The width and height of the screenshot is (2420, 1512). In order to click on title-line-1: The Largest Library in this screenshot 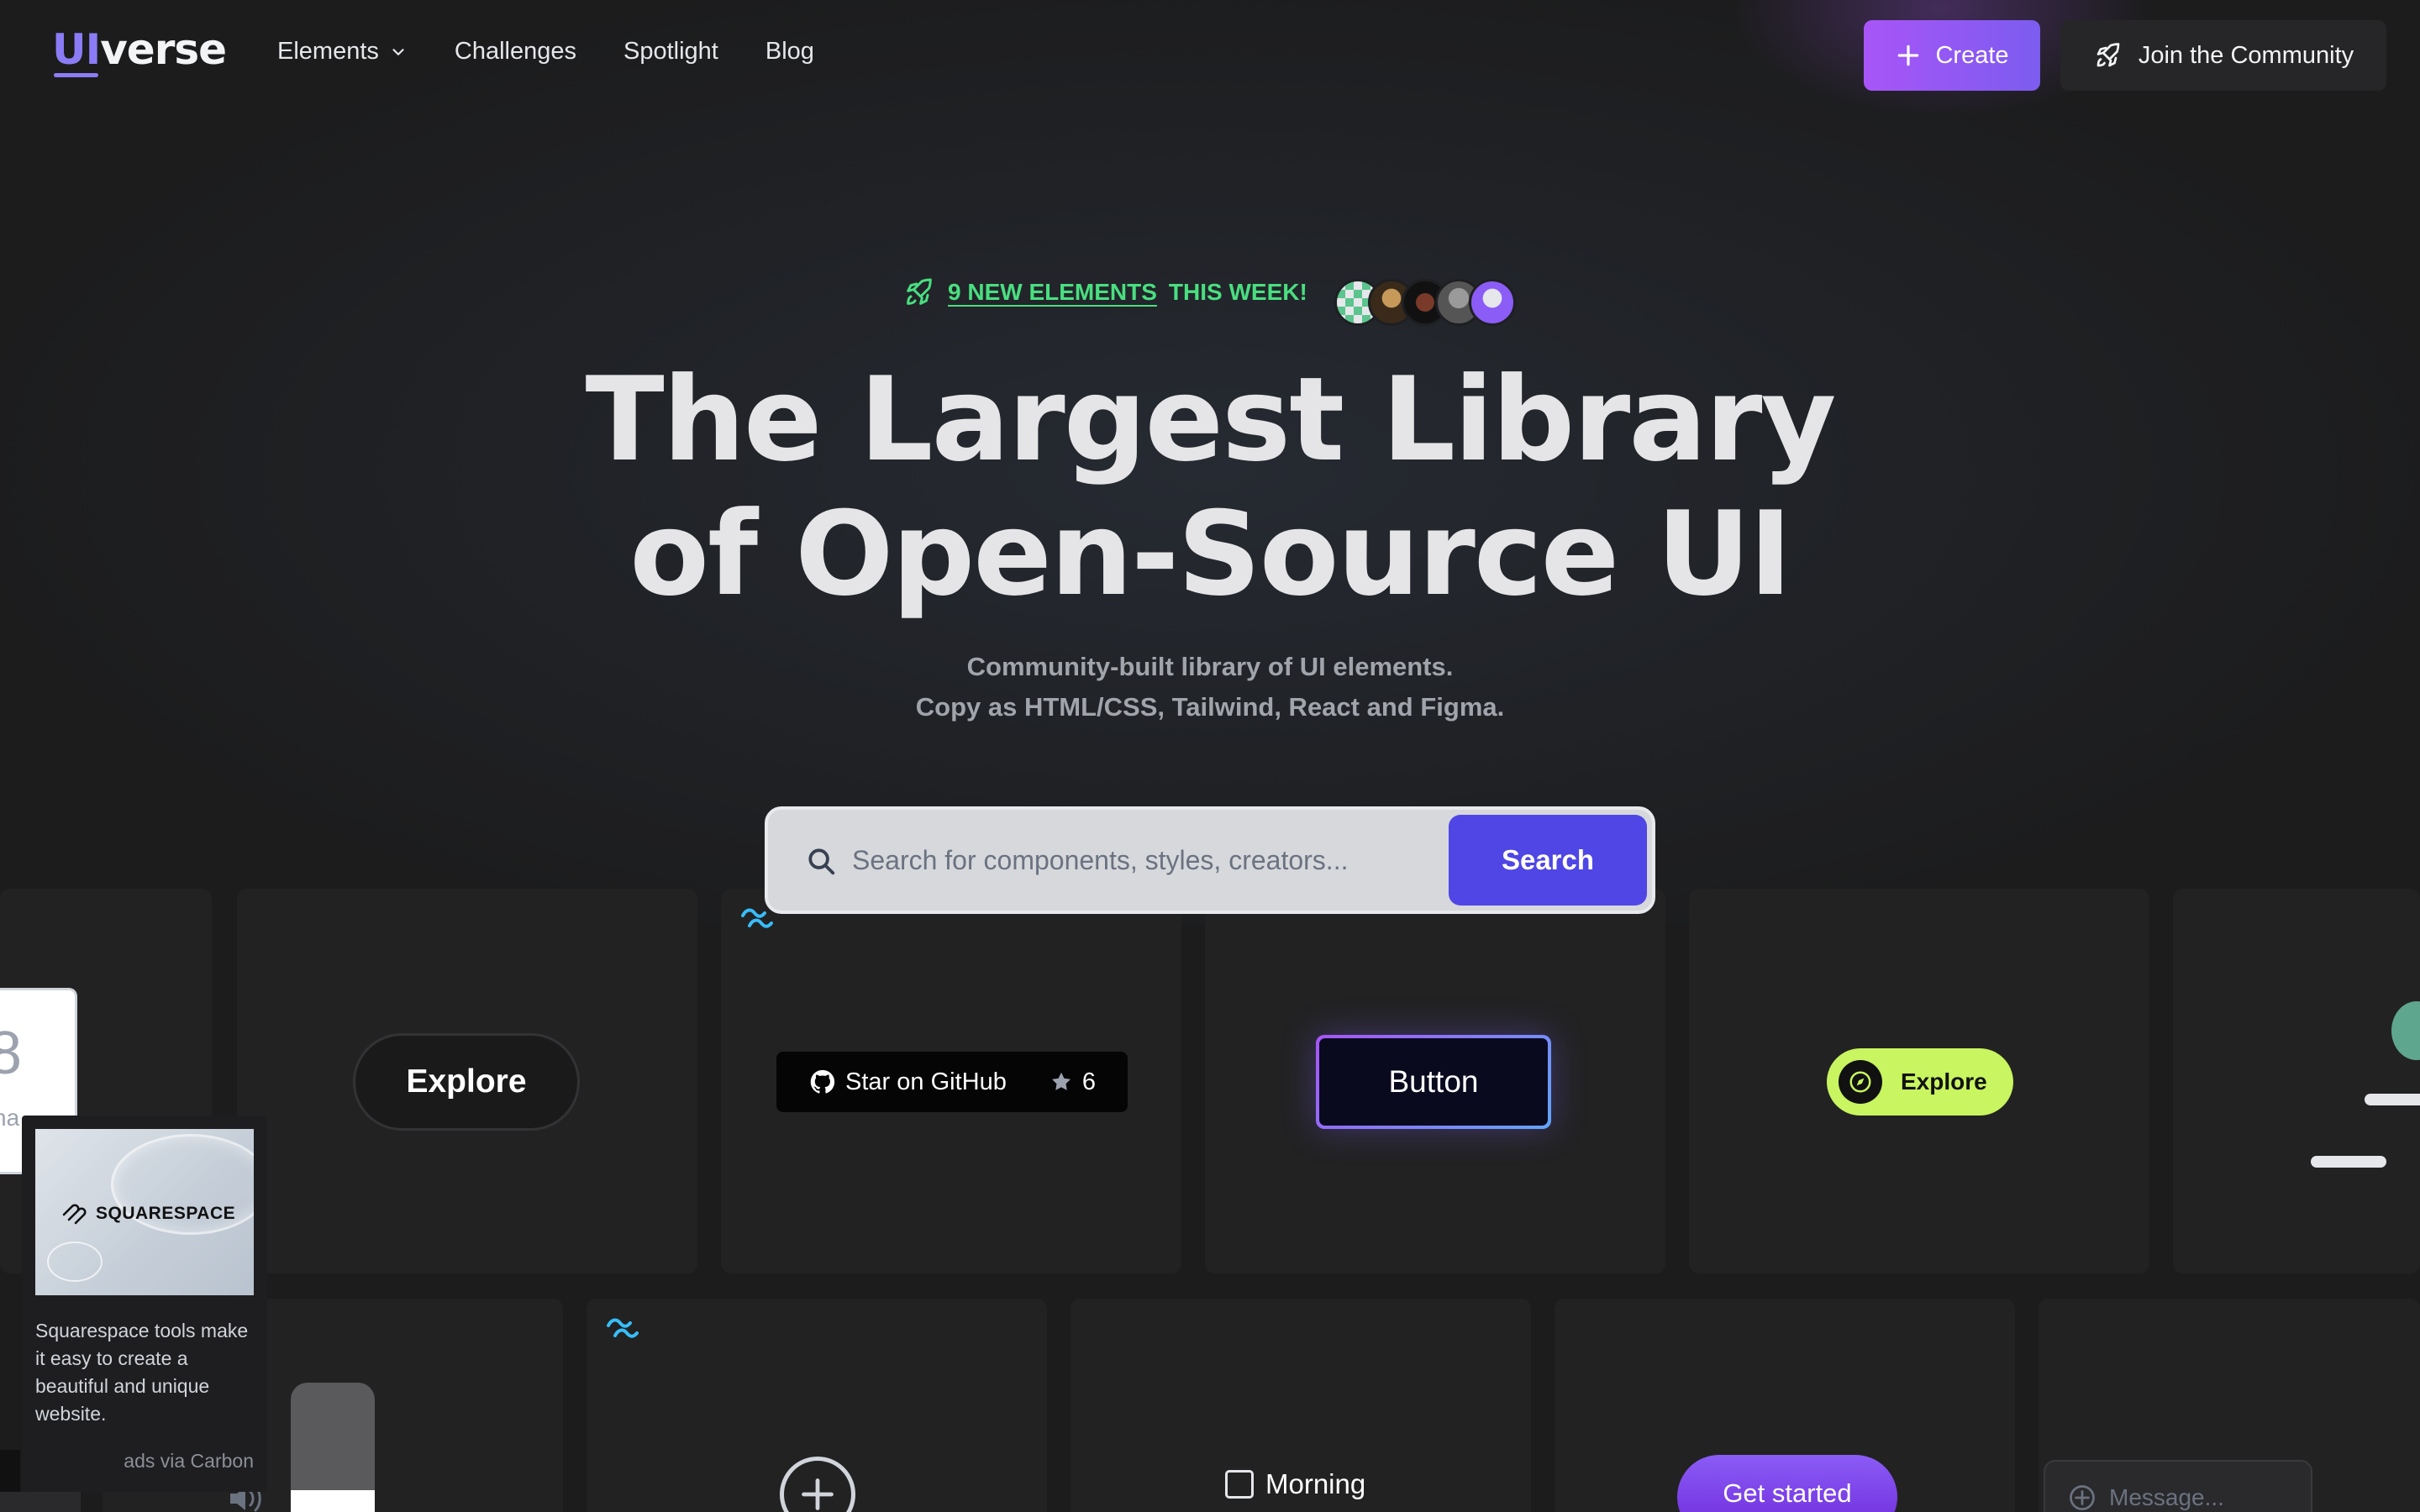, I will do `click(1211, 419)`.